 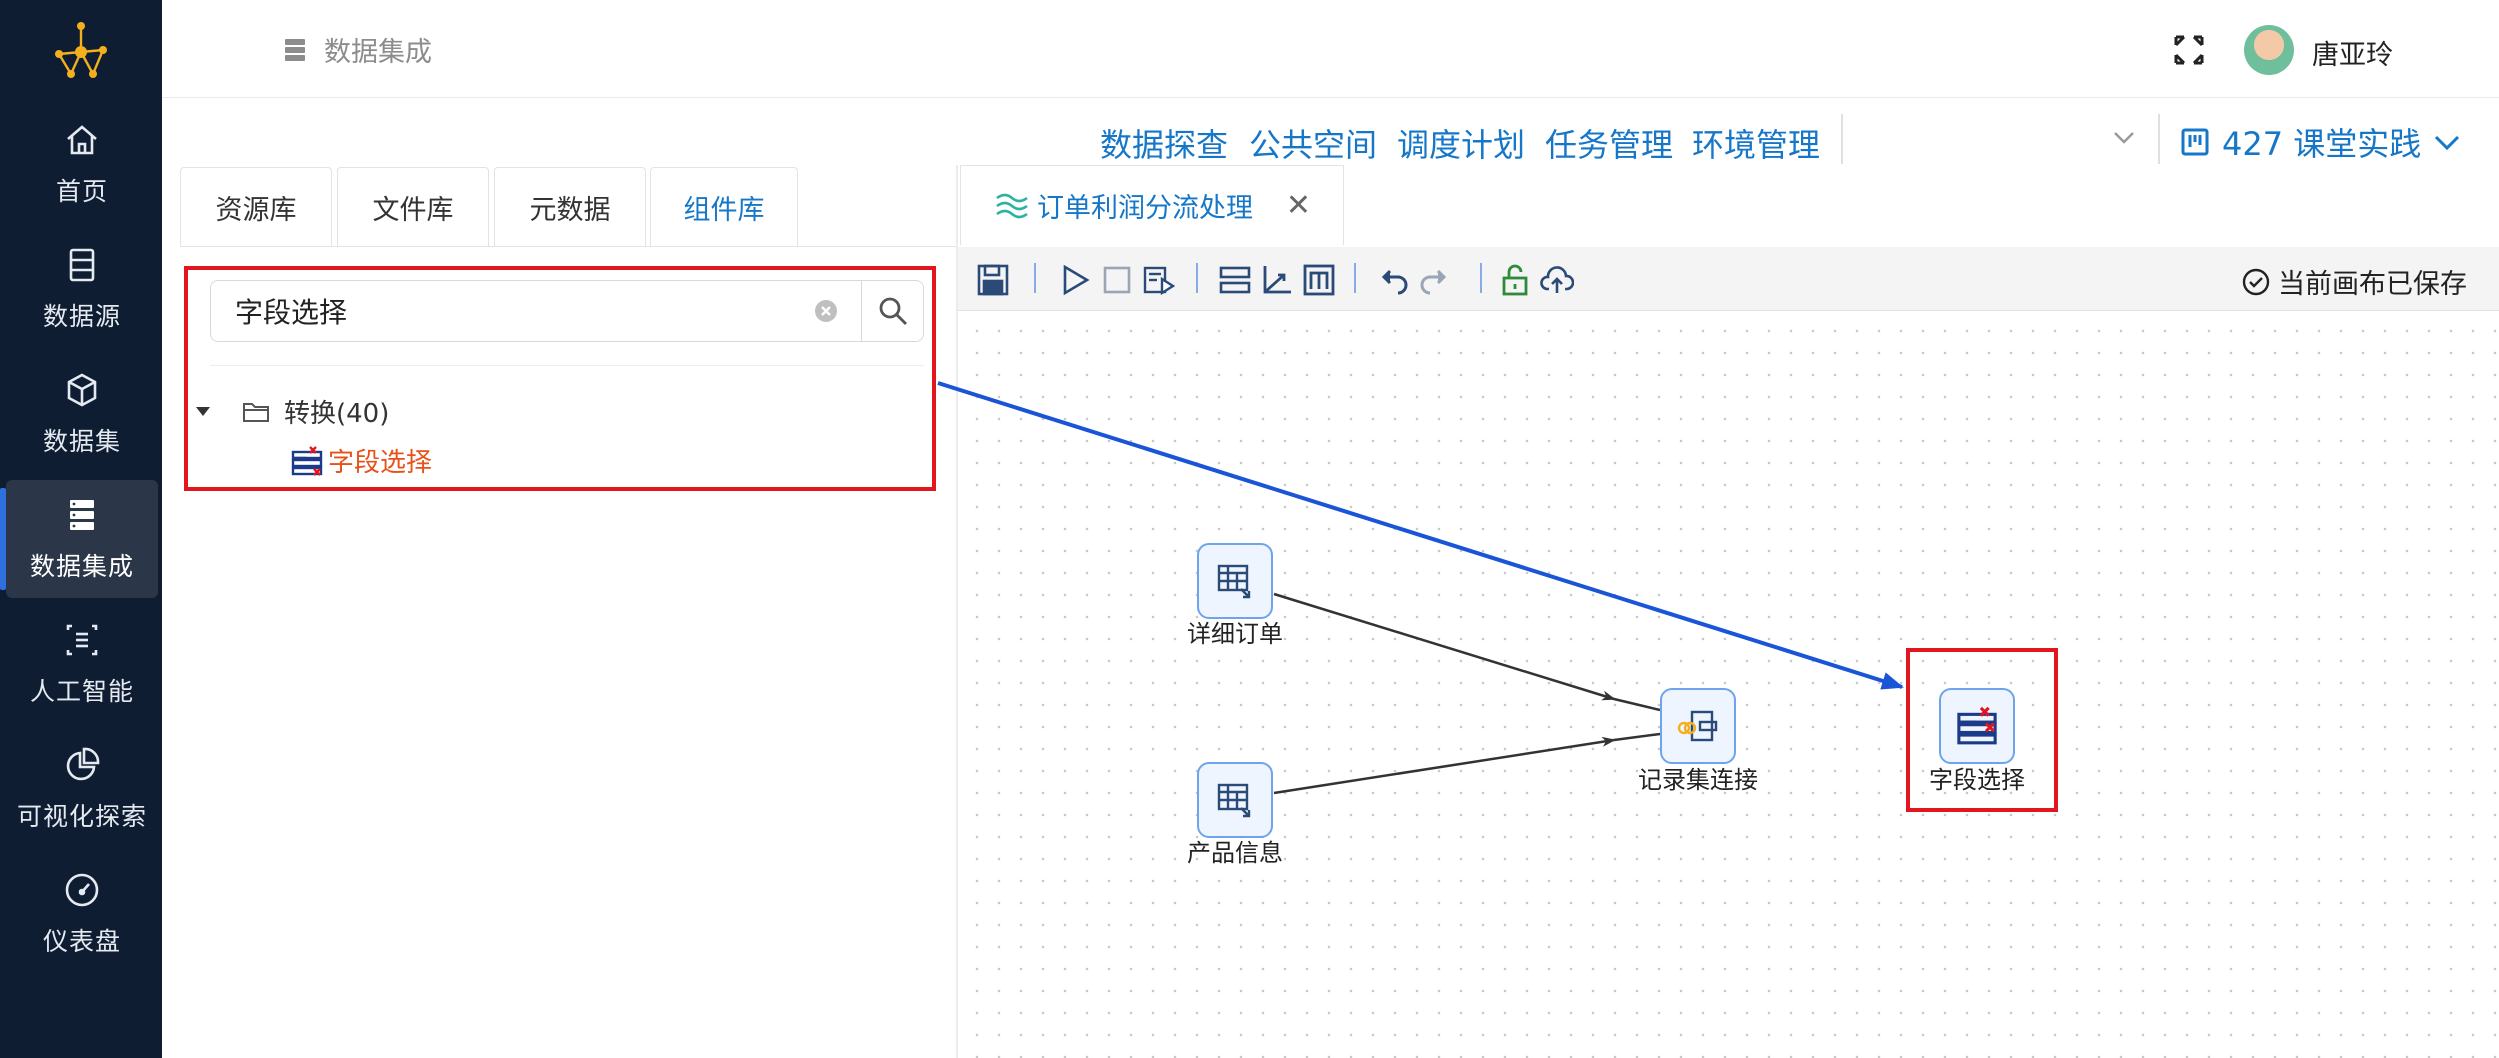 I want to click on topnav-item-task-manage: 任务管理, so click(x=1609, y=143).